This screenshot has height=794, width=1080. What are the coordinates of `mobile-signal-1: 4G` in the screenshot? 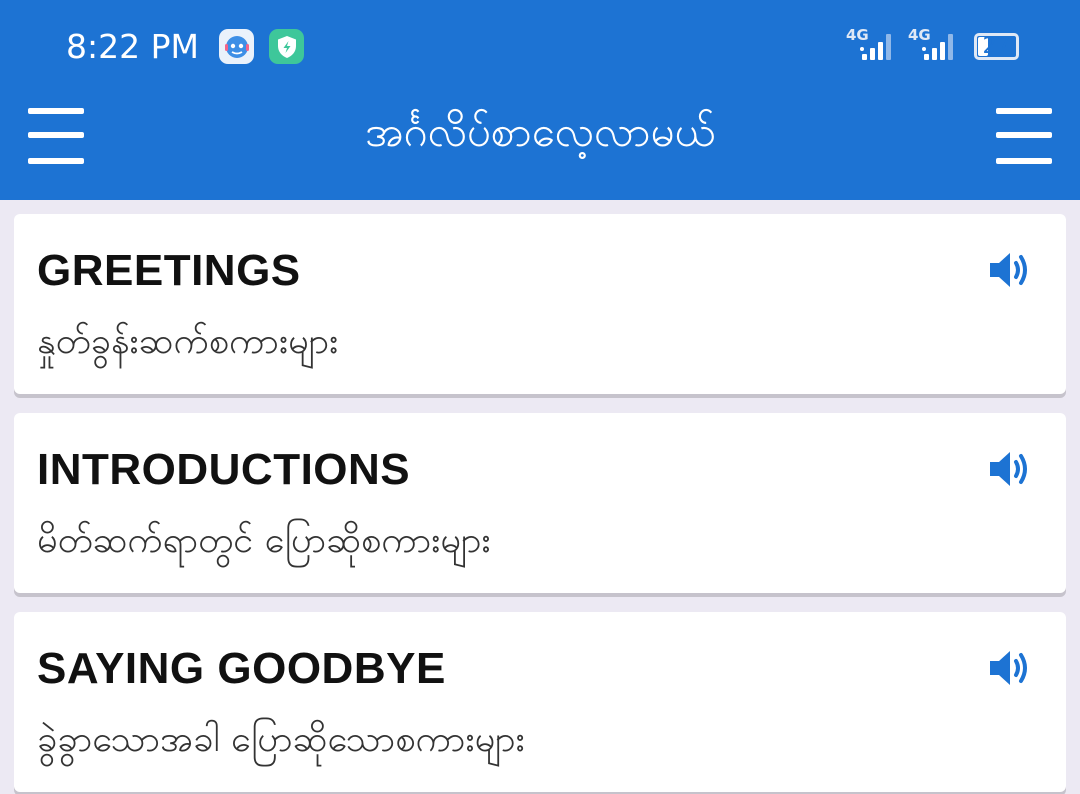 It's located at (872, 45).